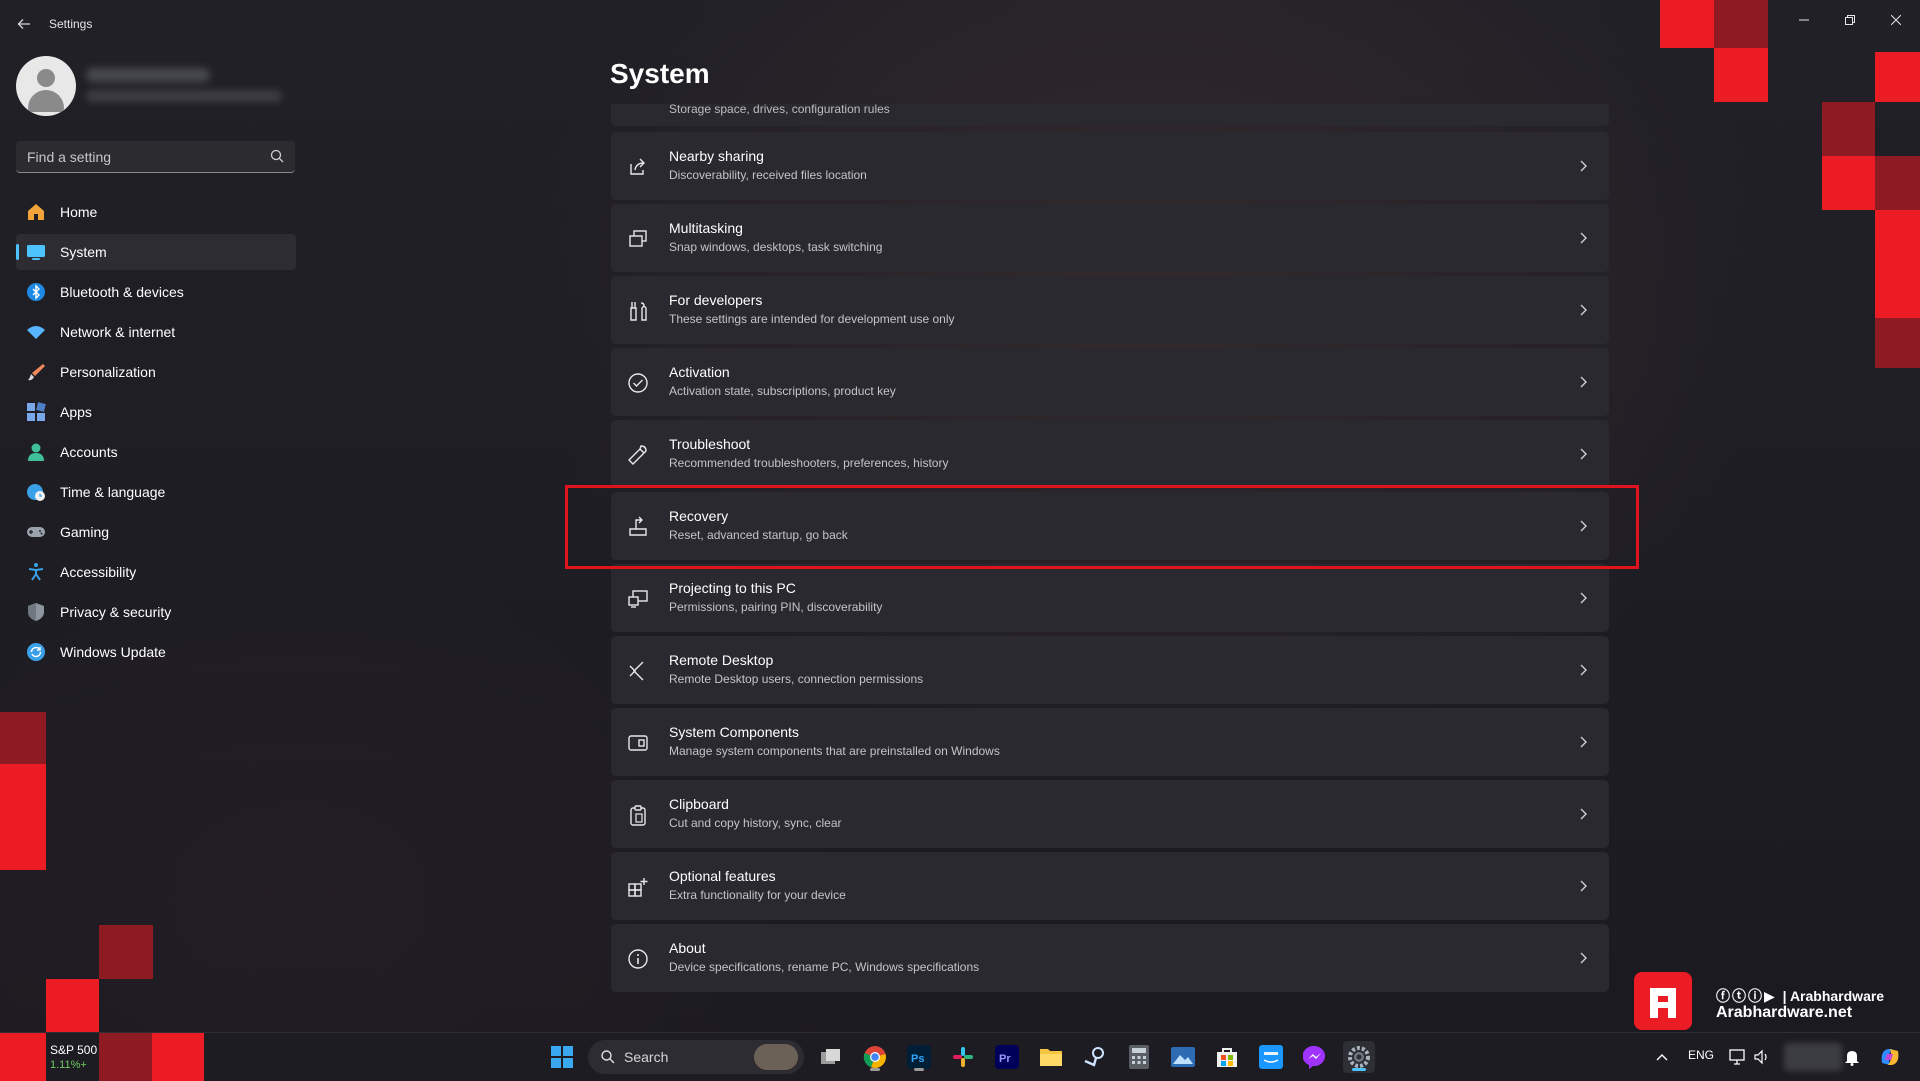  I want to click on photos-icon, so click(1183, 1057).